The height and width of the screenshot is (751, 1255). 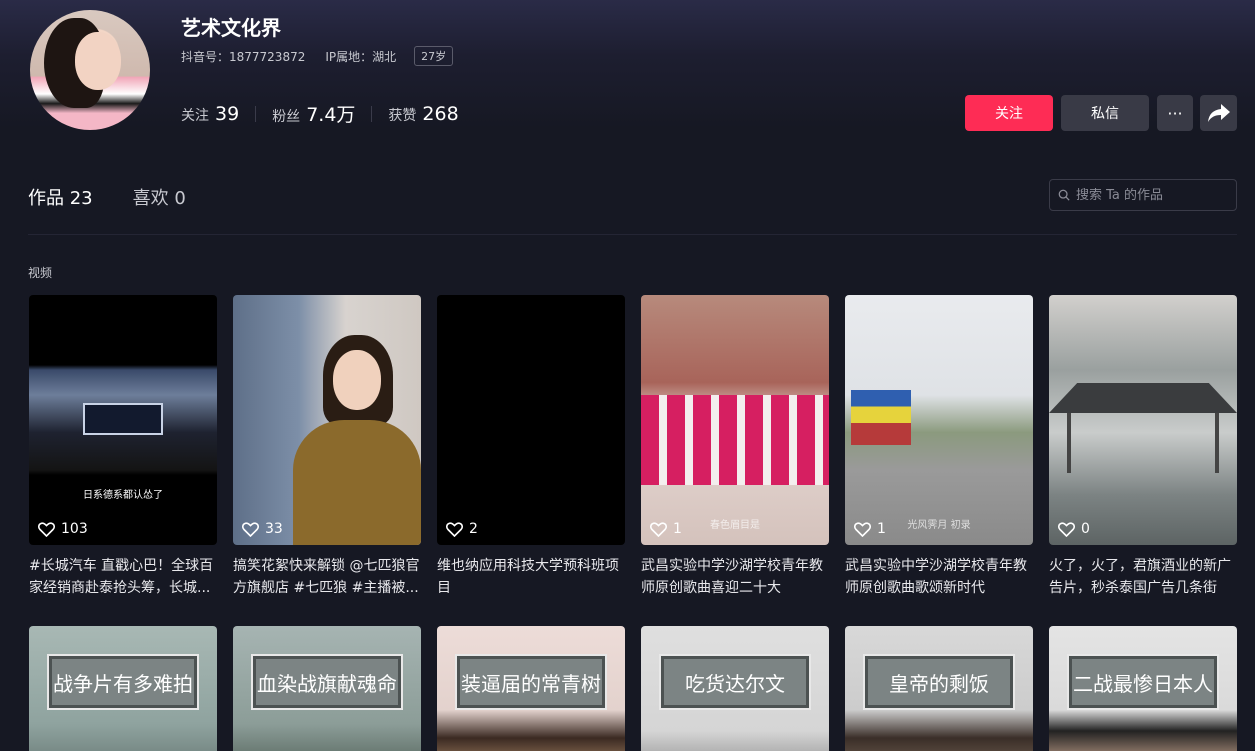 I want to click on video-card: 0 火了，火了，君旗酒业的新广告片，秒杀泰国广告几条街, so click(x=1143, y=447).